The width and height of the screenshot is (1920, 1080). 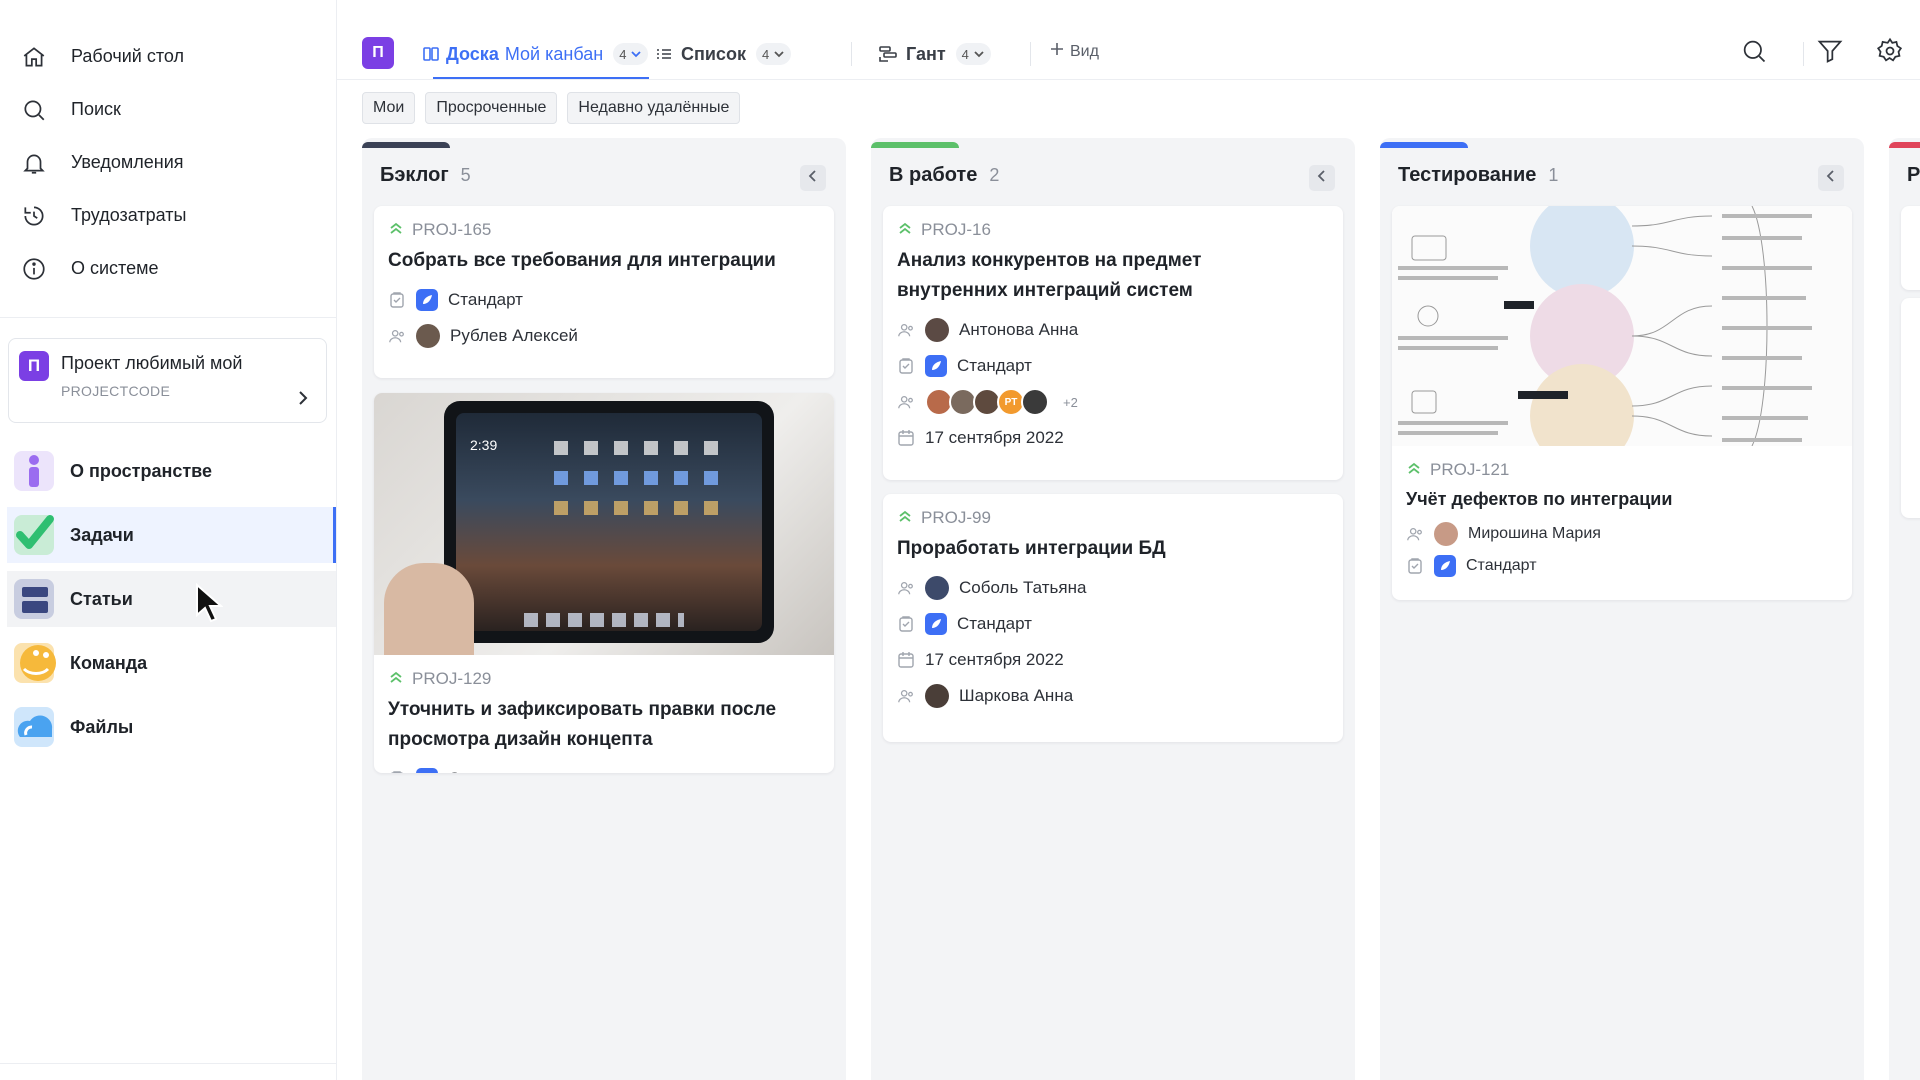 What do you see at coordinates (452, 678) in the screenshot?
I see `task-key-text: PROJ-129` at bounding box center [452, 678].